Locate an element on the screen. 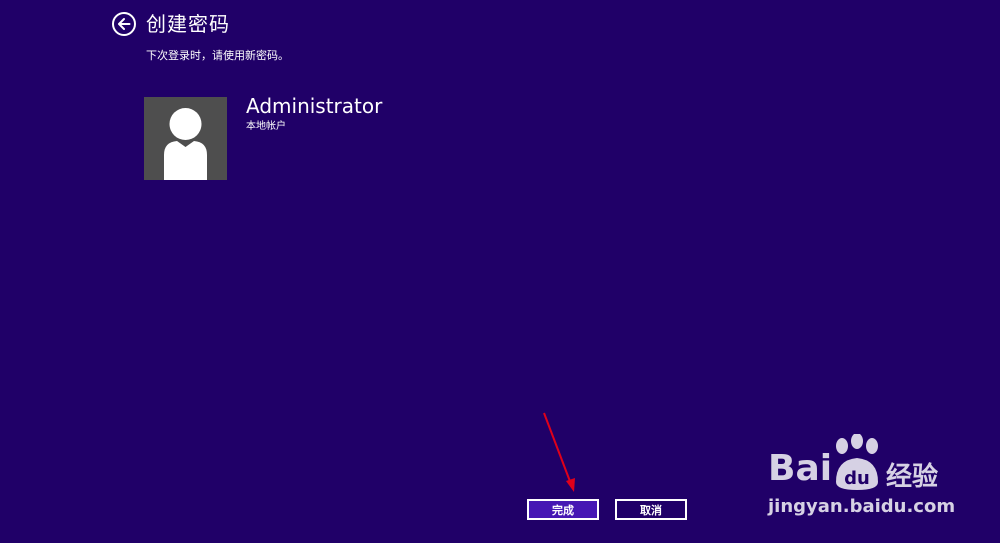 The width and height of the screenshot is (1000, 543). avatar is located at coordinates (185, 138).